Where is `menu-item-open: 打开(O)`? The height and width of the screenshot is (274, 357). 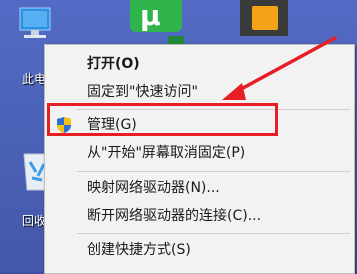 menu-item-open: 打开(O) is located at coordinates (199, 64).